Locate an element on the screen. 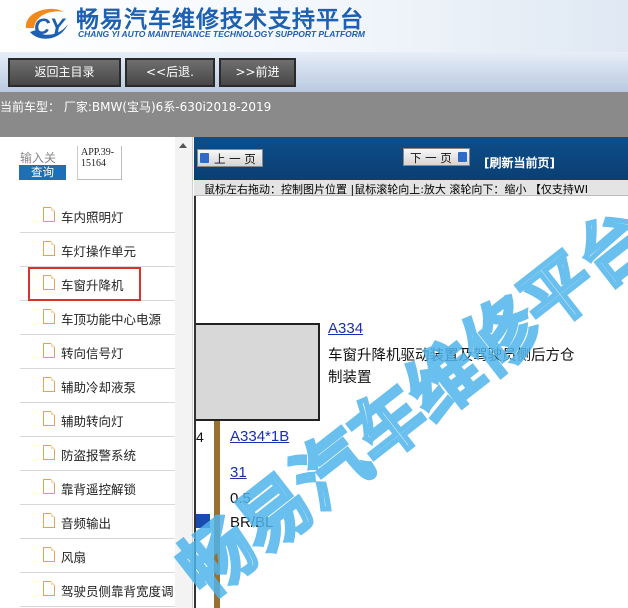  list-item-label: 音频输出 is located at coordinates (86, 523).